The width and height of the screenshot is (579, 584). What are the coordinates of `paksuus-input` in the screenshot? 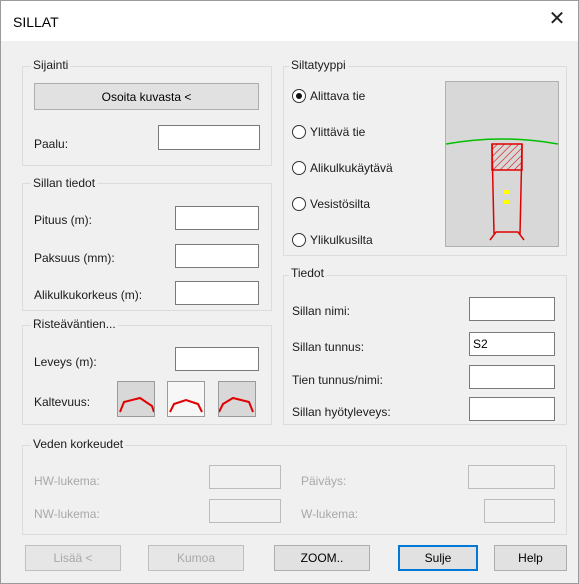 It's located at (217, 256).